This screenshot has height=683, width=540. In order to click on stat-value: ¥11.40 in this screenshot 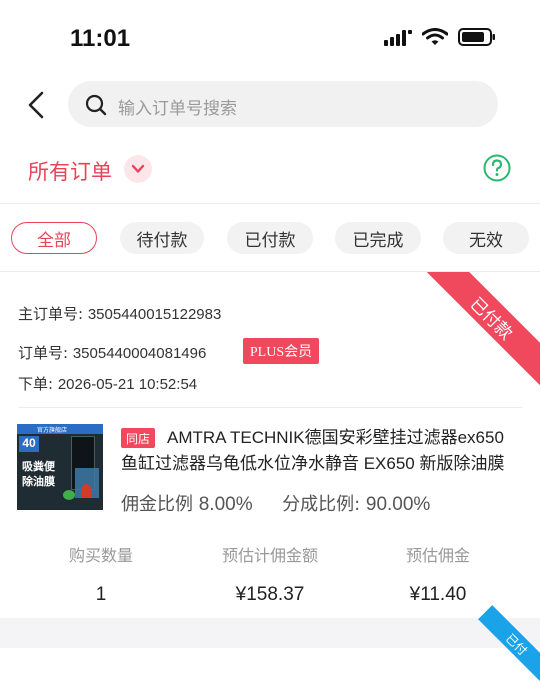, I will do `click(438, 594)`.